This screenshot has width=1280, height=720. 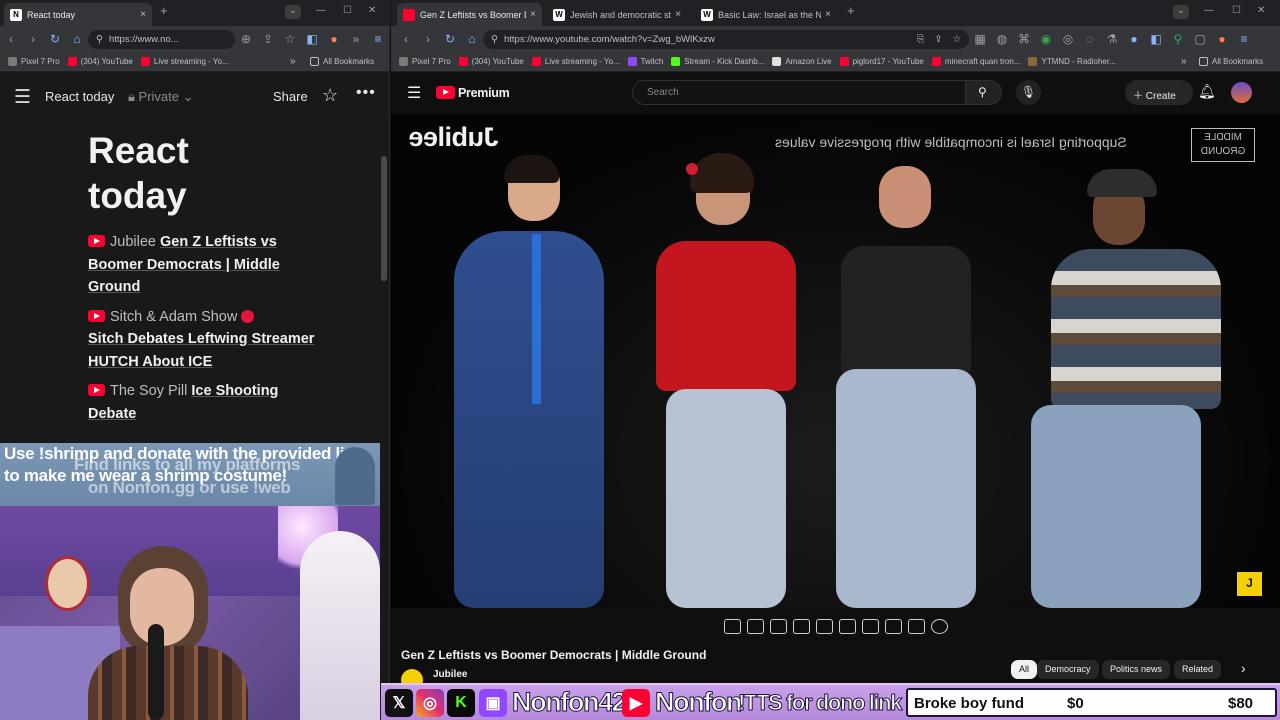 What do you see at coordinates (980, 39) in the screenshot?
I see `extension-icon: ▦` at bounding box center [980, 39].